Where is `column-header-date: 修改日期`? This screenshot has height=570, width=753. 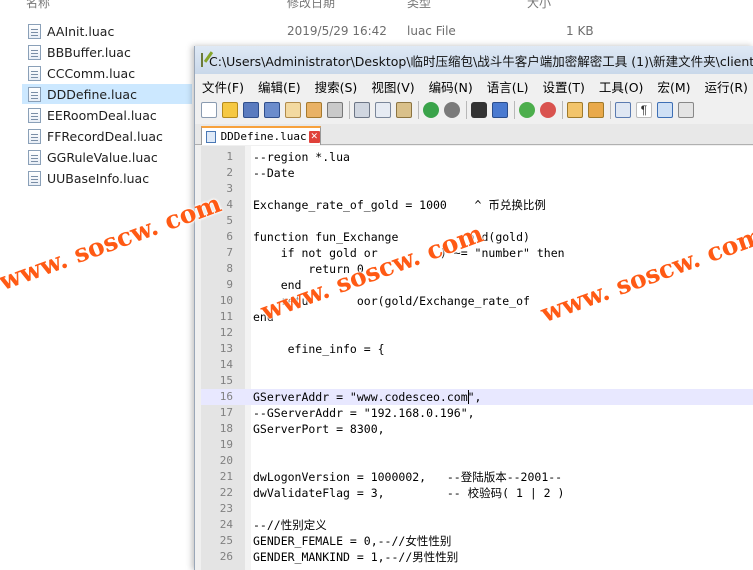 column-header-date: 修改日期 is located at coordinates (311, 5).